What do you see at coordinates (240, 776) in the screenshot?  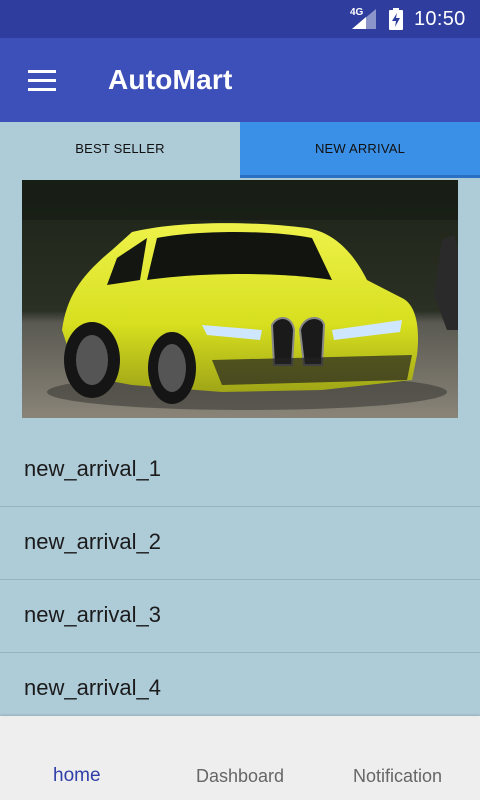 I see `nav-dashboard: Dashboard` at bounding box center [240, 776].